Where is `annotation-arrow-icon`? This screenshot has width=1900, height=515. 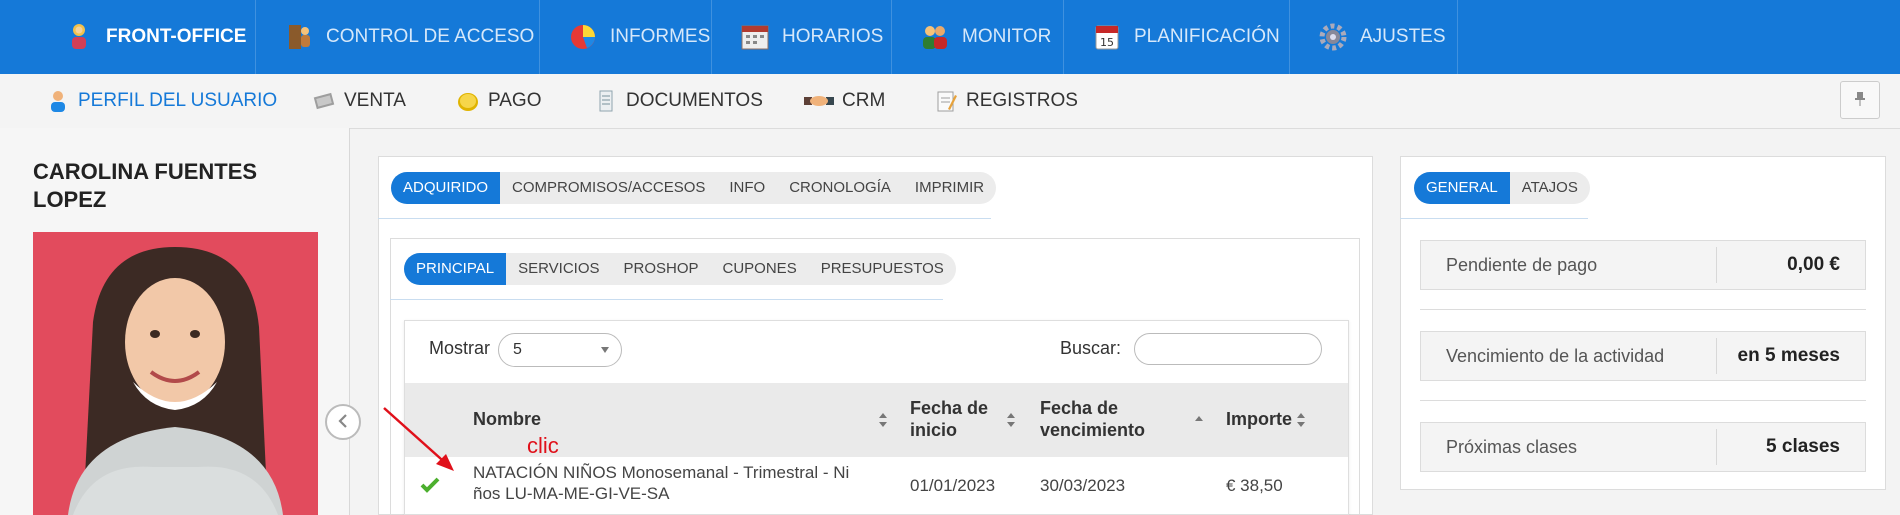 annotation-arrow-icon is located at coordinates (418, 439).